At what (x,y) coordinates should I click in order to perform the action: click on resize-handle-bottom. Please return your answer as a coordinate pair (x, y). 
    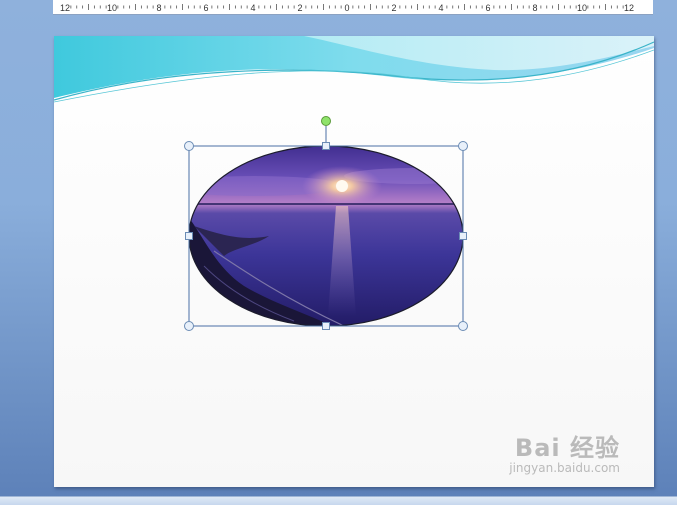
    Looking at the image, I should click on (326, 326).